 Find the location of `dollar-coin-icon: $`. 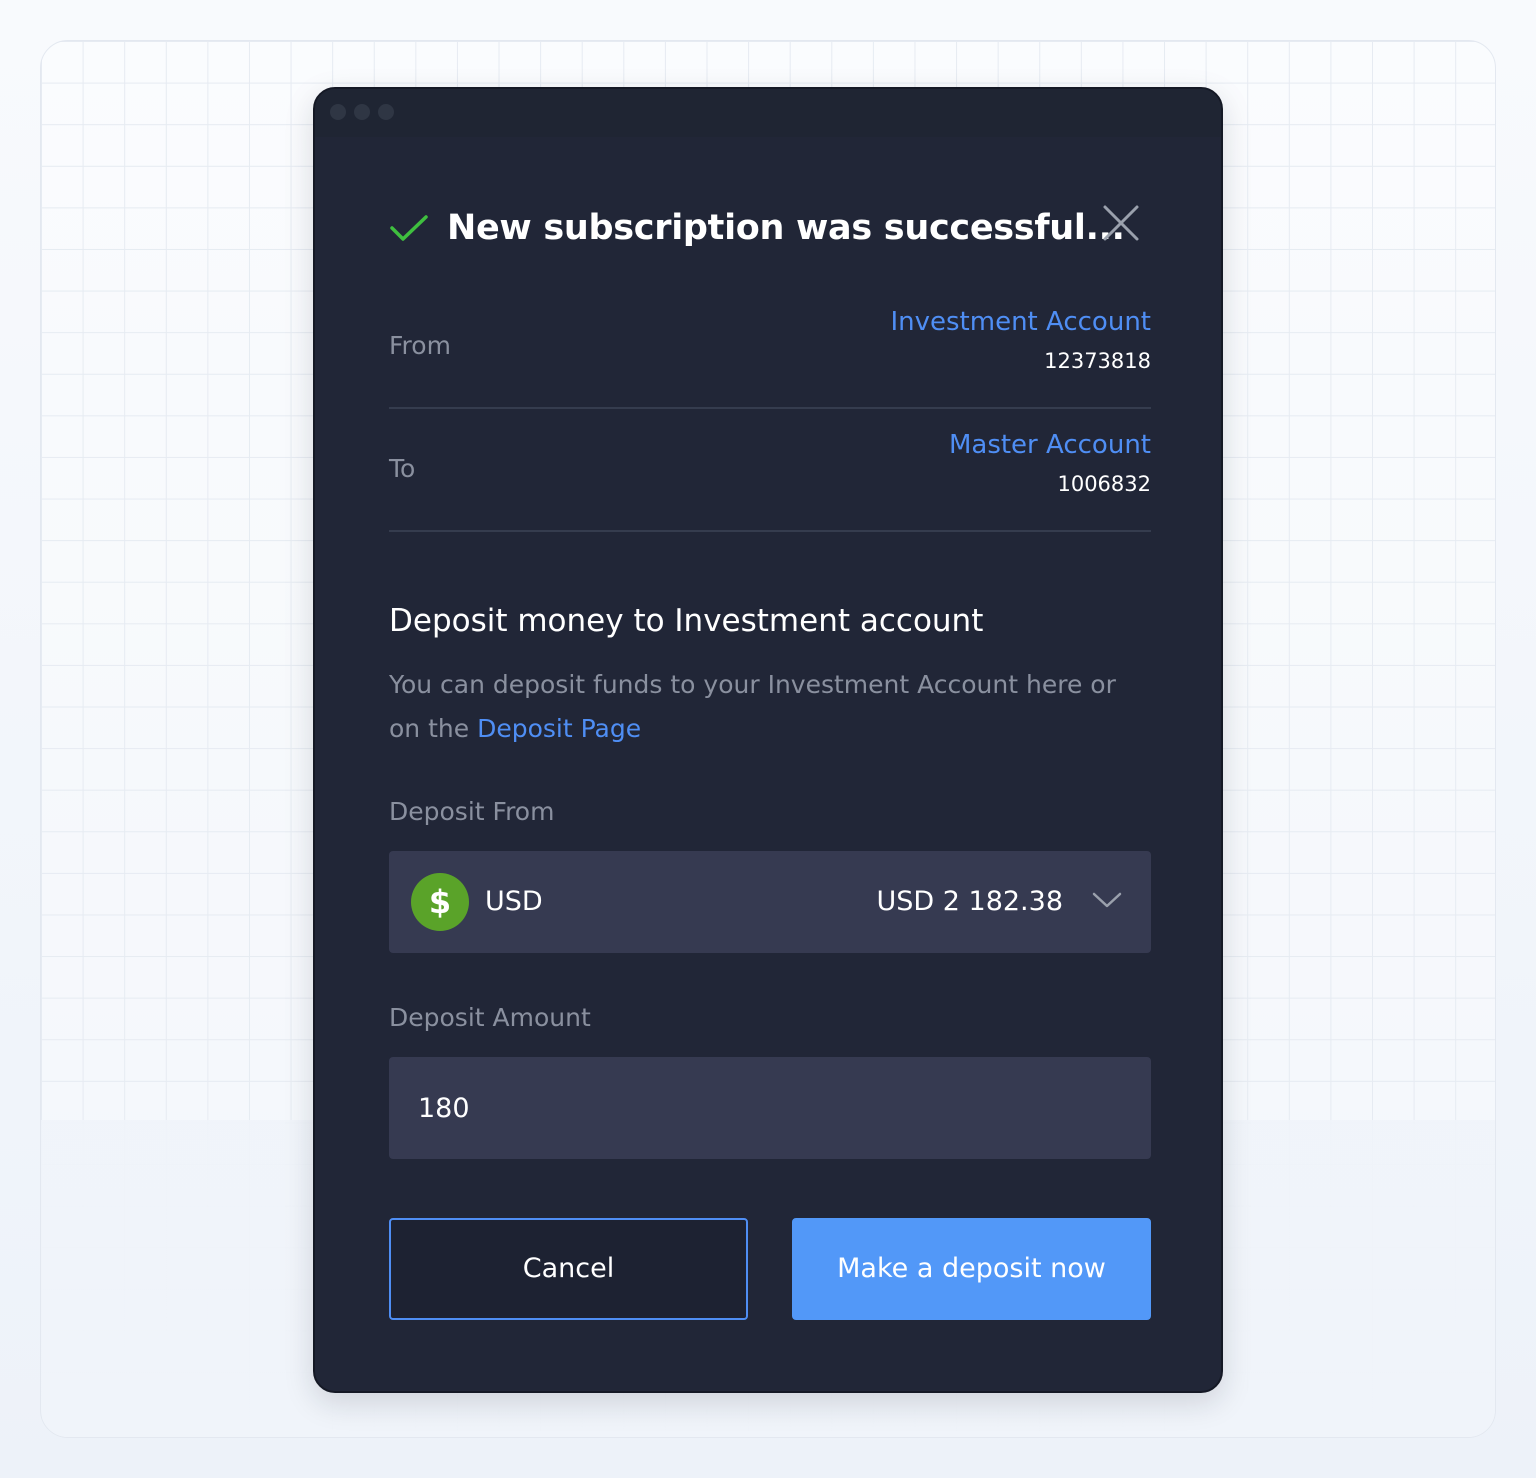

dollar-coin-icon: $ is located at coordinates (440, 902).